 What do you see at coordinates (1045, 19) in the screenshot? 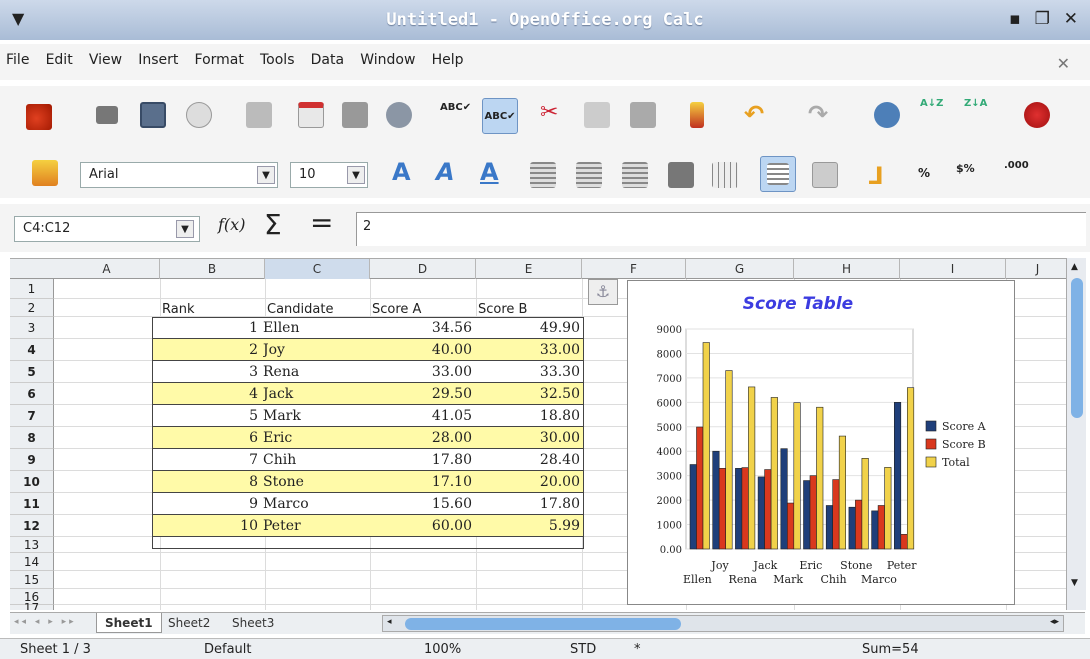
I see `window-controls: ▪ ❐ ✕` at bounding box center [1045, 19].